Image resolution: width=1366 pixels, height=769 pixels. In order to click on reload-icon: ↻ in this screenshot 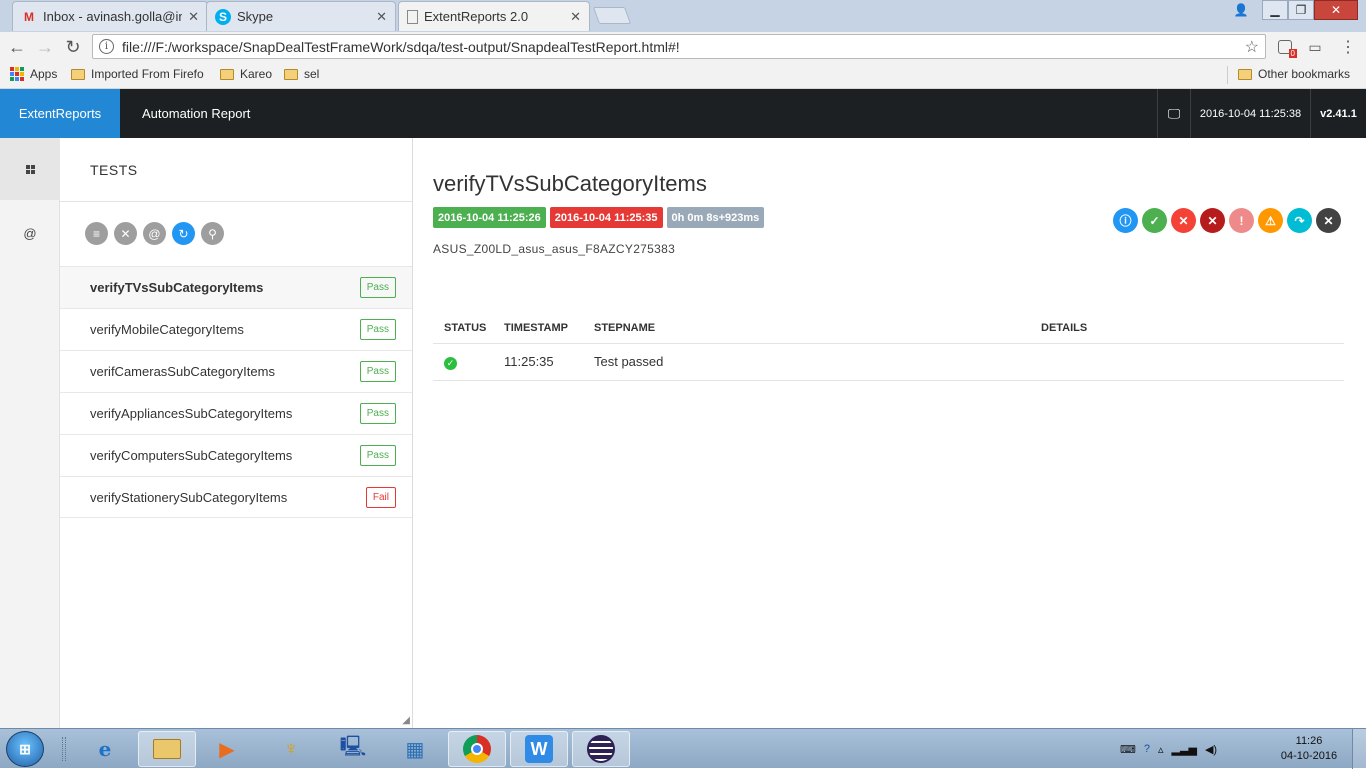, I will do `click(73, 47)`.